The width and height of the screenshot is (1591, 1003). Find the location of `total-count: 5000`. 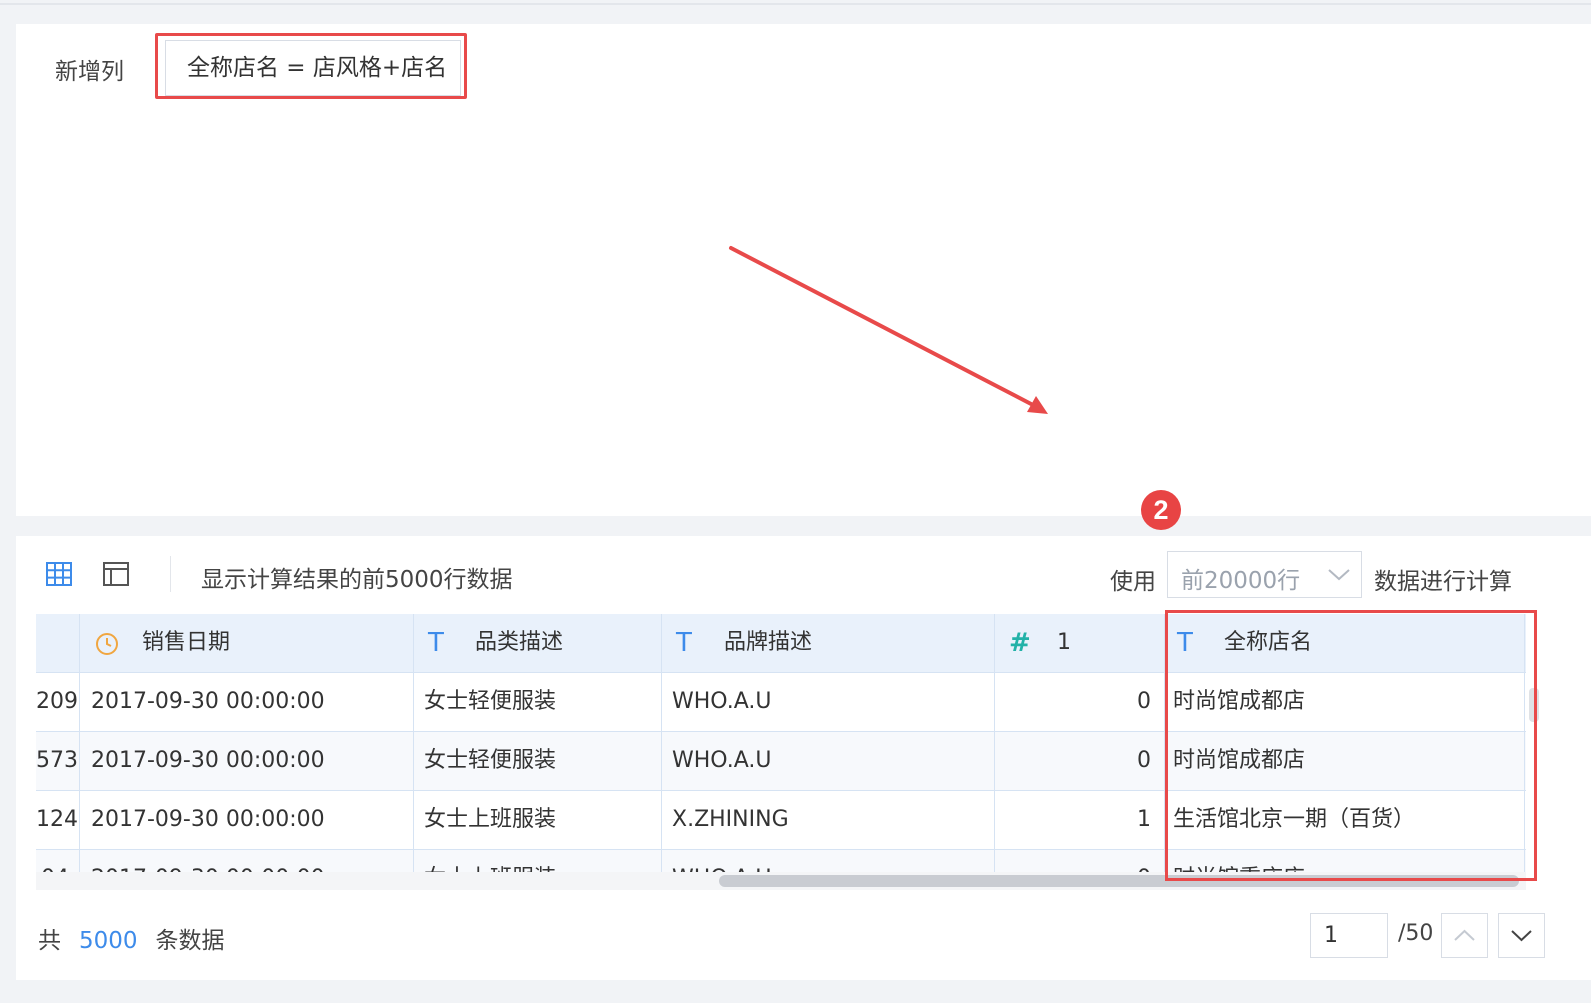

total-count: 5000 is located at coordinates (108, 941).